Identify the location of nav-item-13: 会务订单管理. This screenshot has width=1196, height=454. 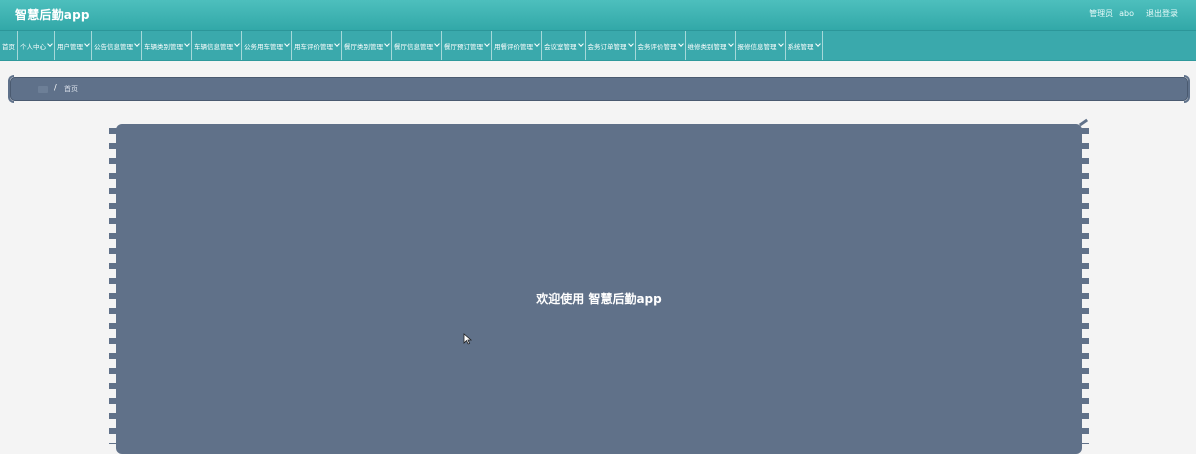
(611, 45).